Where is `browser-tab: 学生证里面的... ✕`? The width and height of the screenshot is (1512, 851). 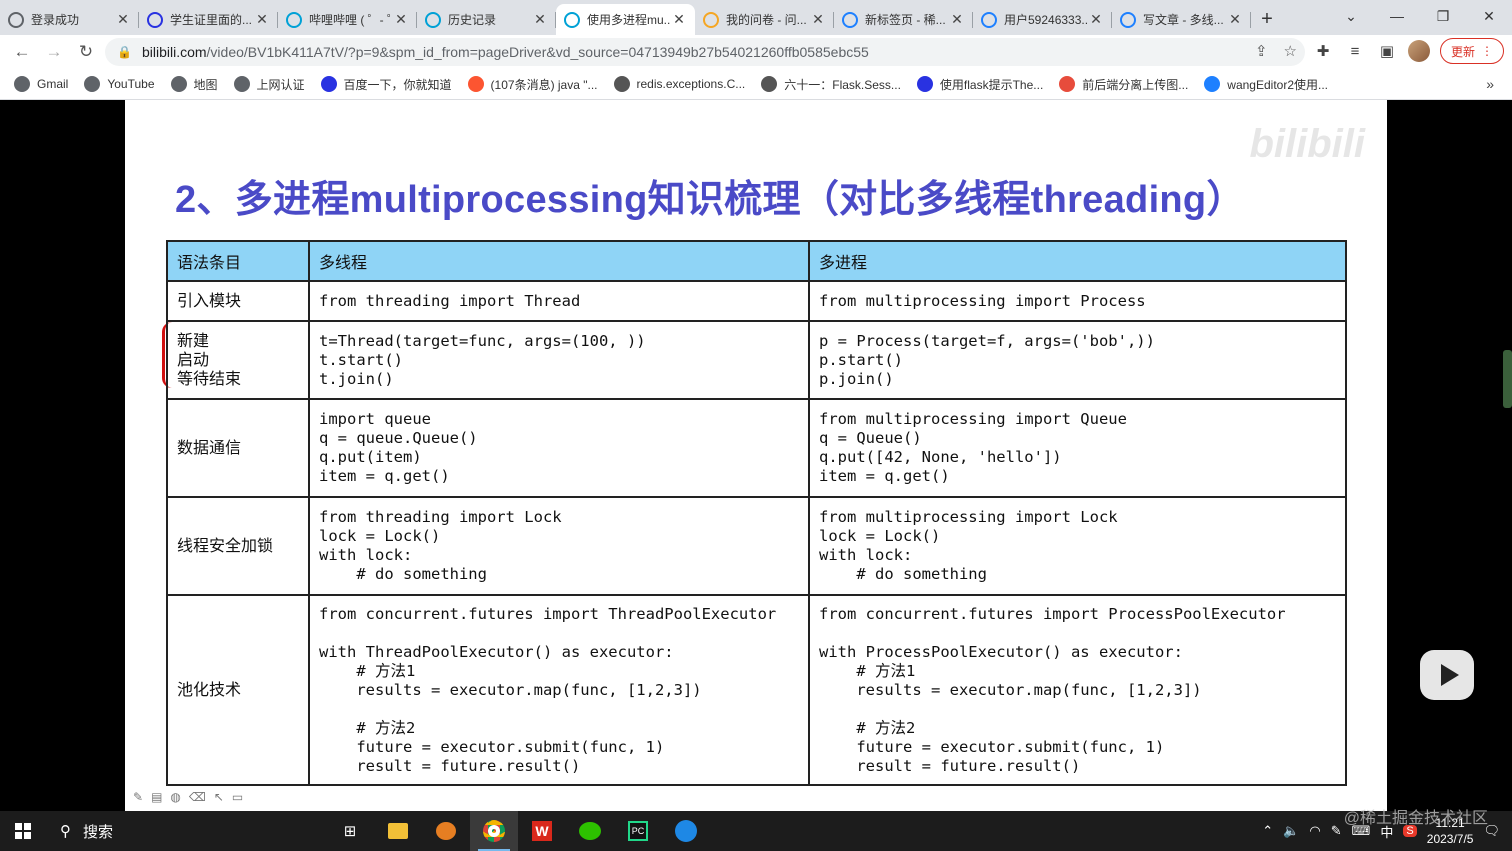 browser-tab: 学生证里面的... ✕ is located at coordinates (208, 19).